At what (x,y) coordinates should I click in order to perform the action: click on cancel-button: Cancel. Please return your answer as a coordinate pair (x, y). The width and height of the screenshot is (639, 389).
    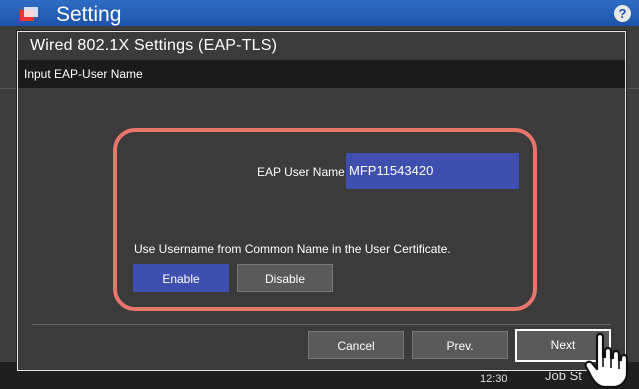
    Looking at the image, I should click on (356, 345).